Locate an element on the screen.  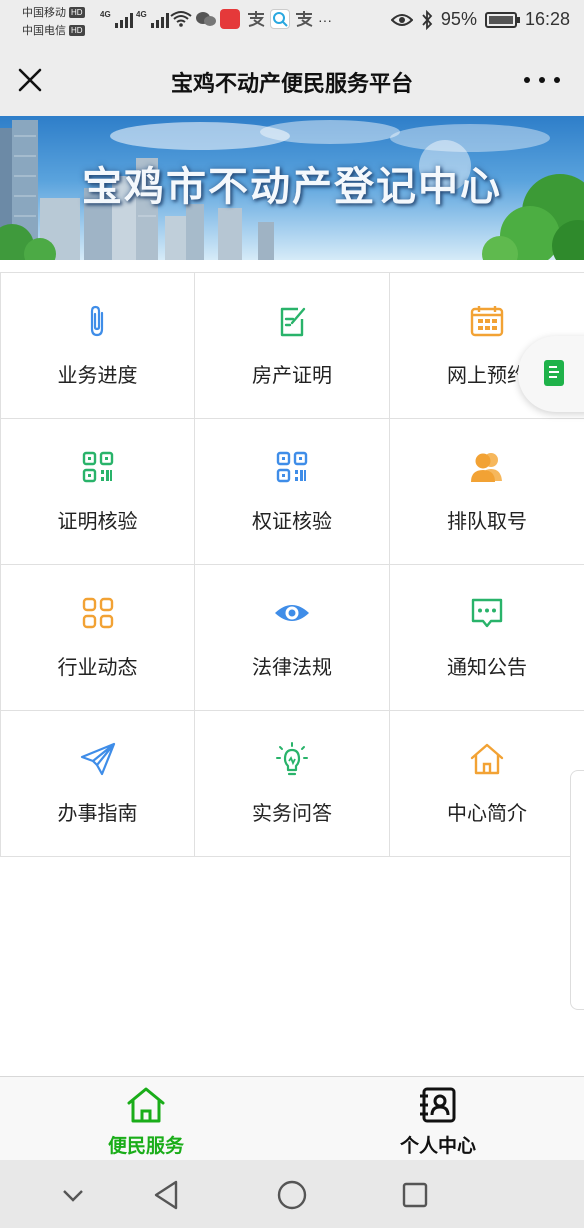
service-queue-number: 排队取号 is located at coordinates (487, 492).